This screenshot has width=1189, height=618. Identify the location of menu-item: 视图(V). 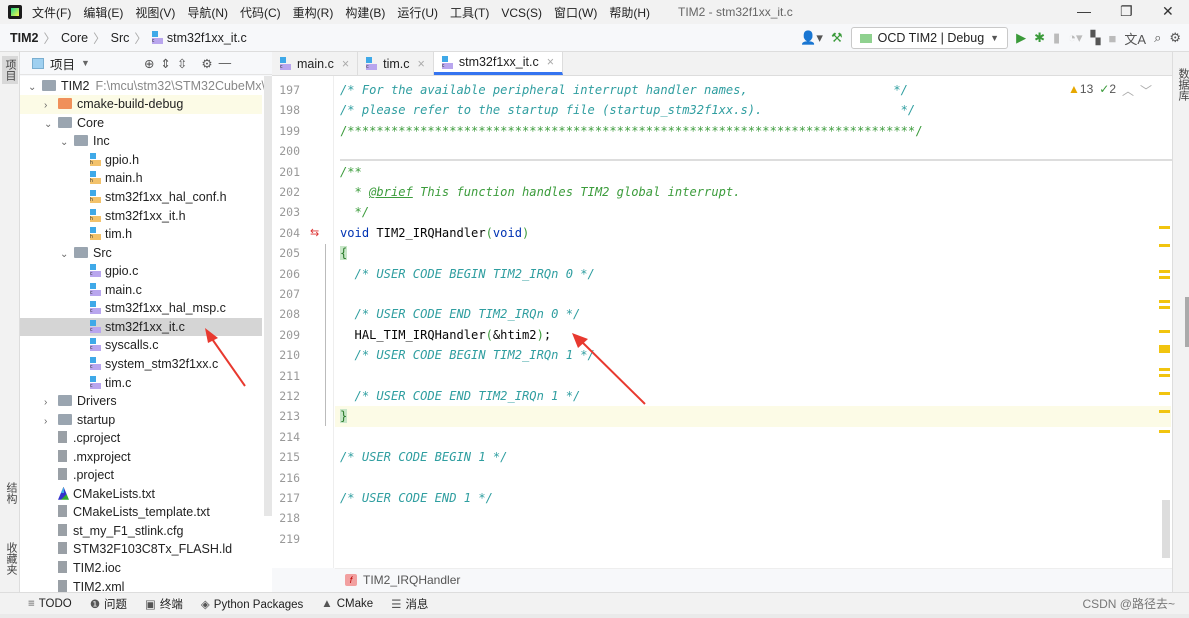
(155, 13).